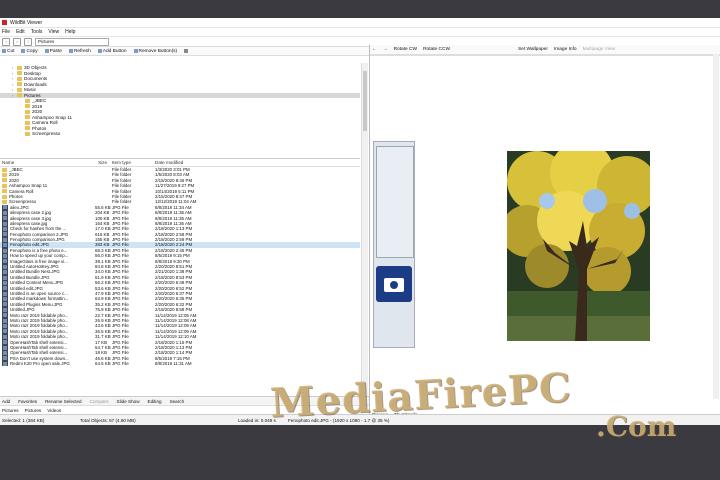 This screenshot has width=720, height=480. What do you see at coordinates (364, 233) in the screenshot?
I see `file-list-scrollbar` at bounding box center [364, 233].